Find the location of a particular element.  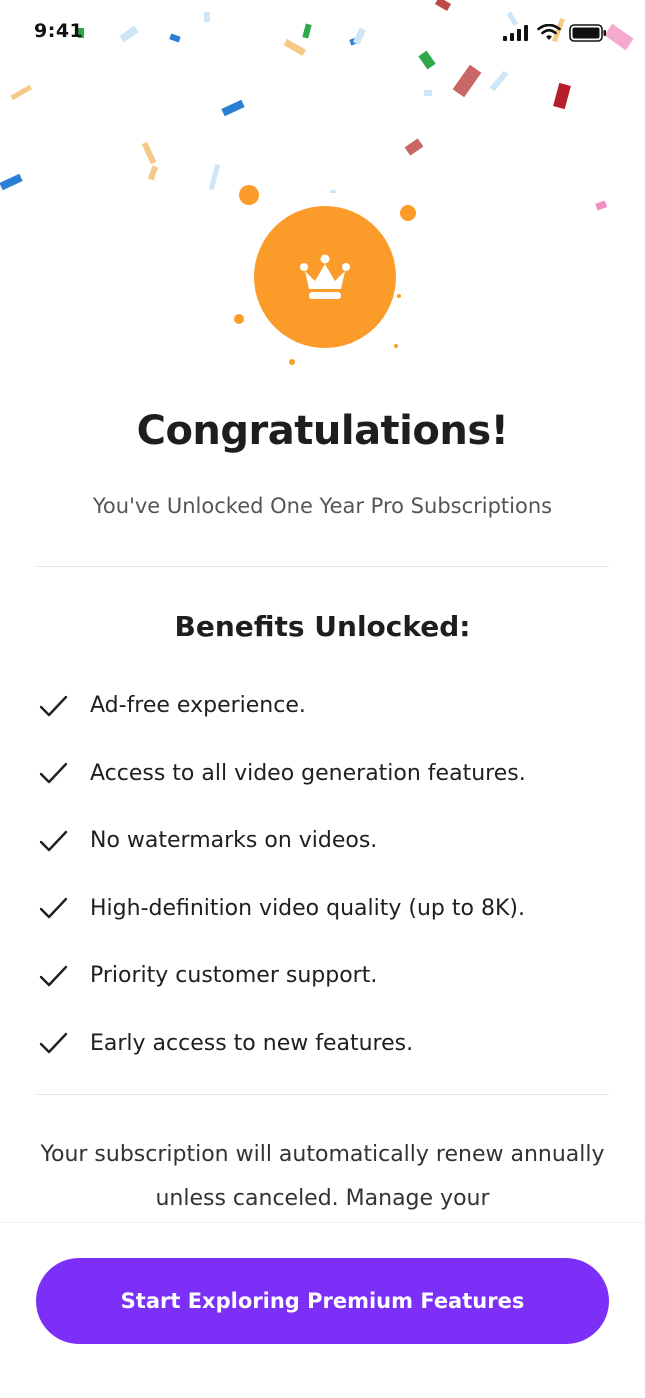

benefit-item: No watermarks on videos. is located at coordinates (326, 841).